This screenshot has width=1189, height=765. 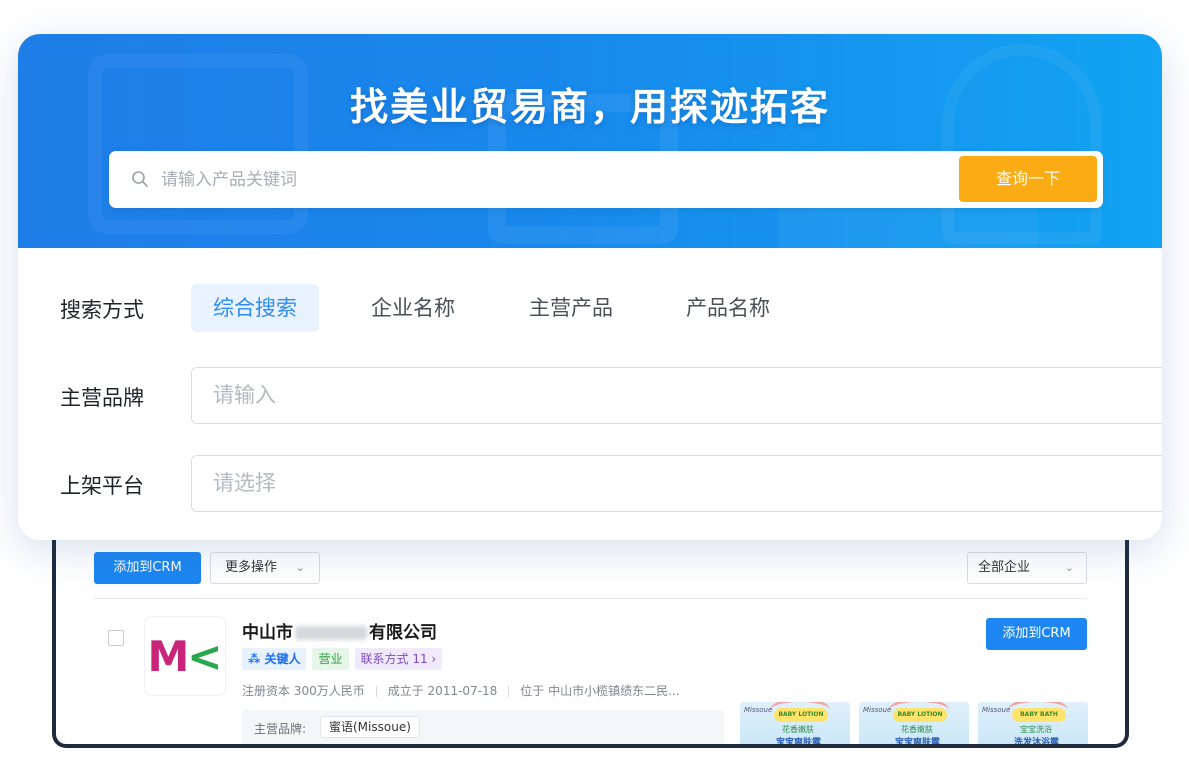 I want to click on main-brand-input: 请输入, so click(x=676, y=395).